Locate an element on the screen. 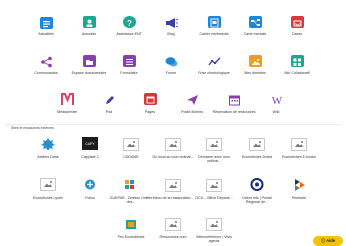  timeline-icon is located at coordinates (214, 61).